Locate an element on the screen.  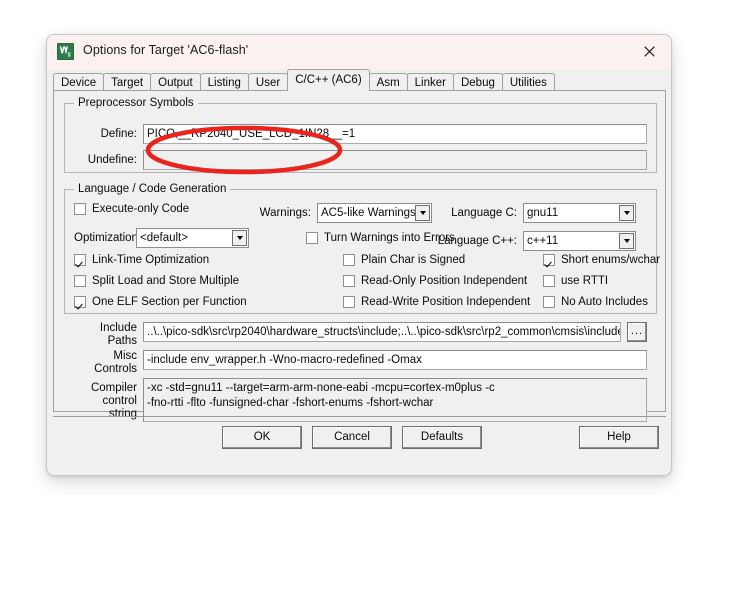
checkbox-link-time-optimization: Link-Time Optimization is located at coordinates (141, 260).